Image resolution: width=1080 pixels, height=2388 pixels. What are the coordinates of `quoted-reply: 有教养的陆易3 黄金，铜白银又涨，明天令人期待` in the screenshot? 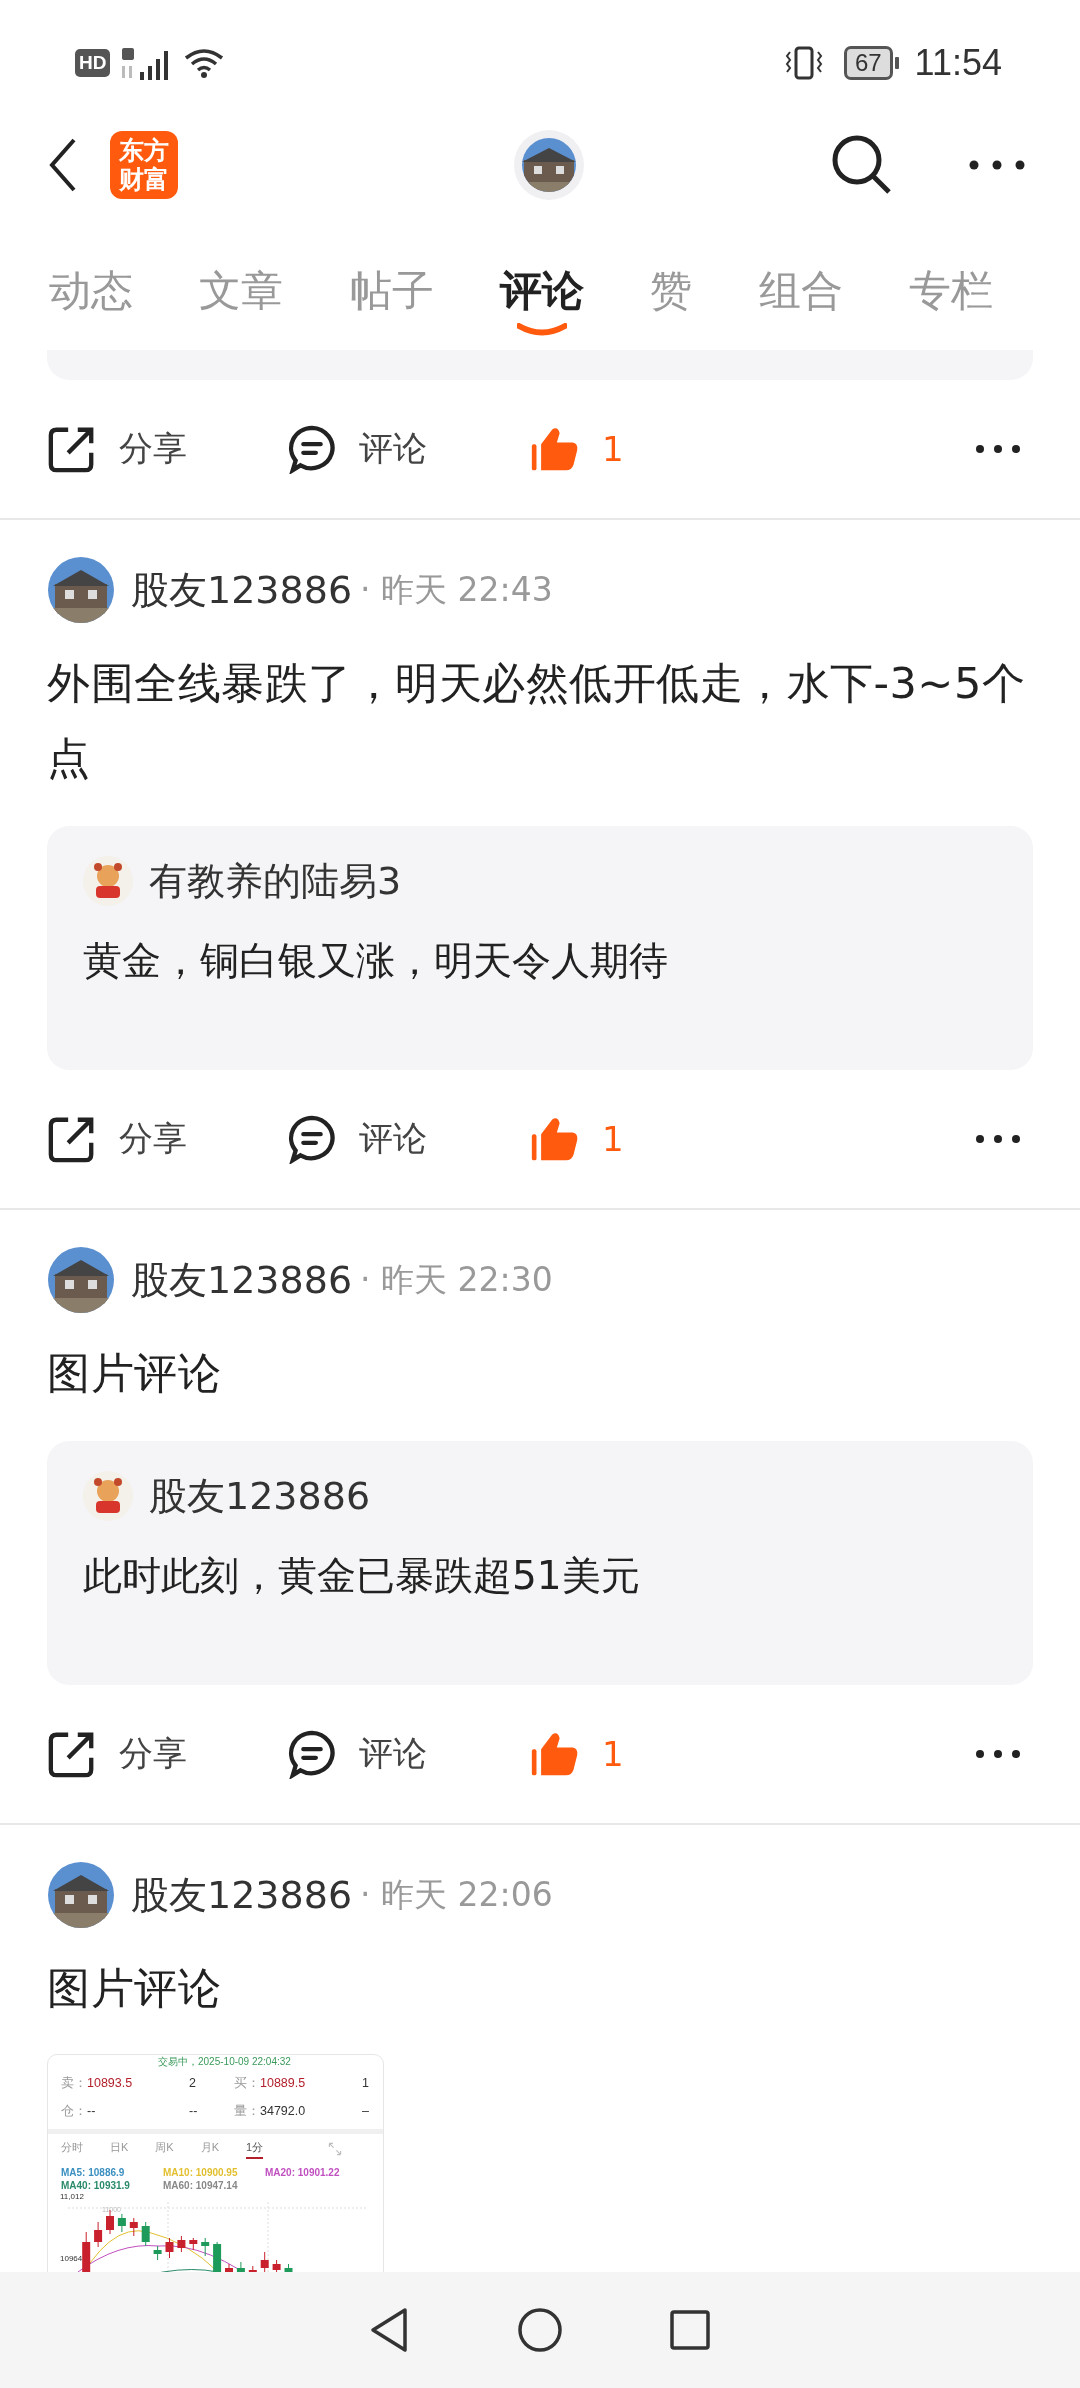 It's located at (540, 948).